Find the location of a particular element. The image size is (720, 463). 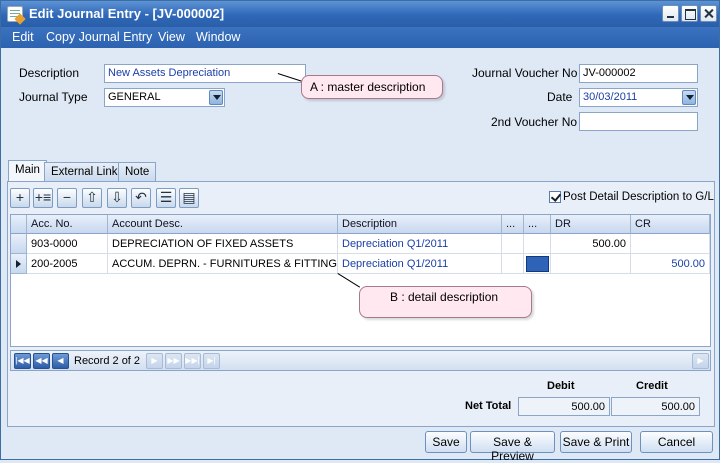

last-record-button: ▶▶| is located at coordinates (192, 361).